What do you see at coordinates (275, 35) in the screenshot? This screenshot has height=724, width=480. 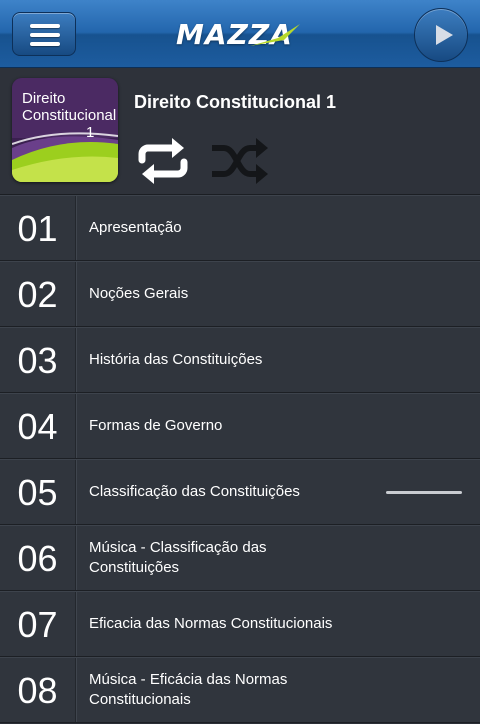 I see `logo-swoosh-icon` at bounding box center [275, 35].